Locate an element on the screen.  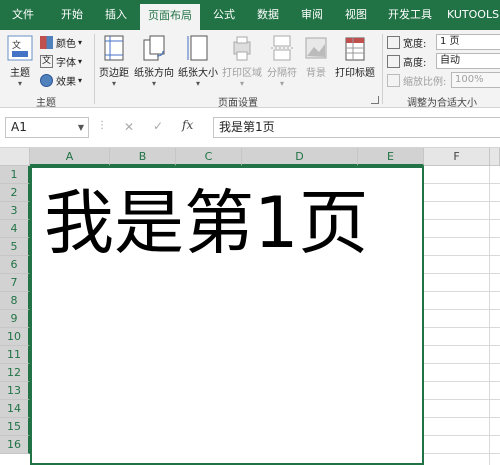
tab-kutools: KUTOOLS is located at coordinates (473, 15).